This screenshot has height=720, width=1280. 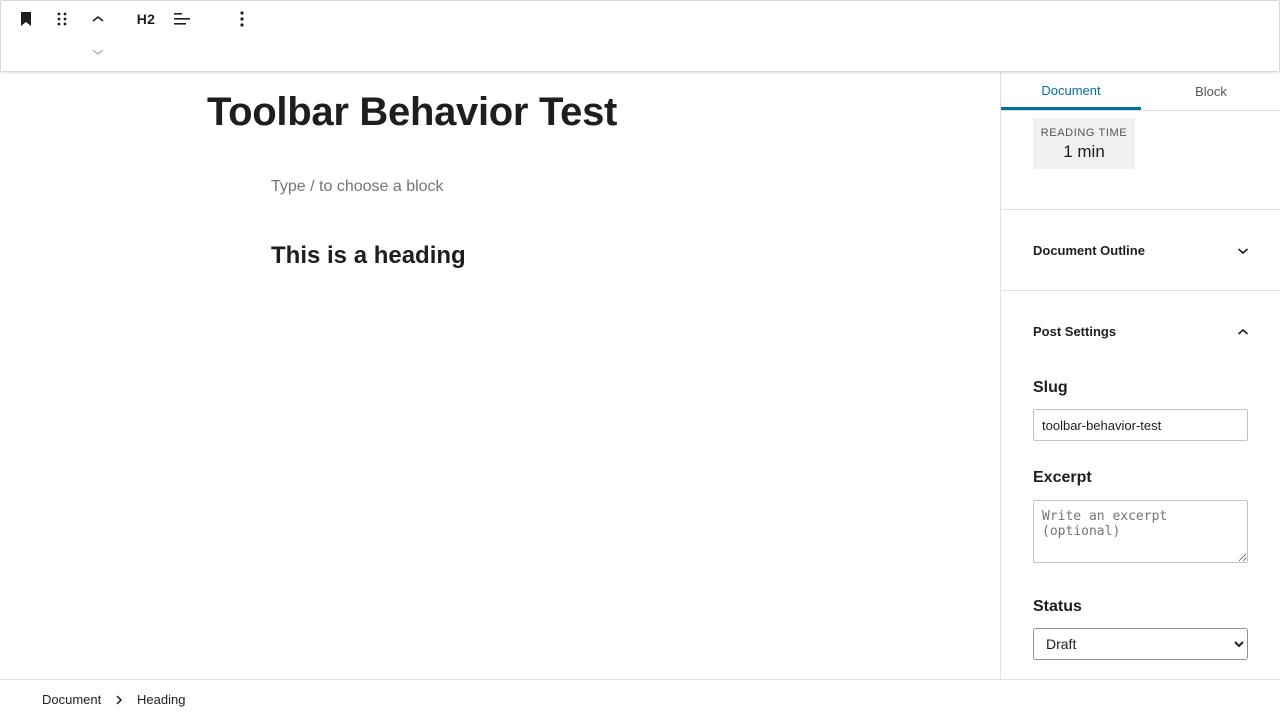 What do you see at coordinates (1210, 91) in the screenshot?
I see `tab-block: Block` at bounding box center [1210, 91].